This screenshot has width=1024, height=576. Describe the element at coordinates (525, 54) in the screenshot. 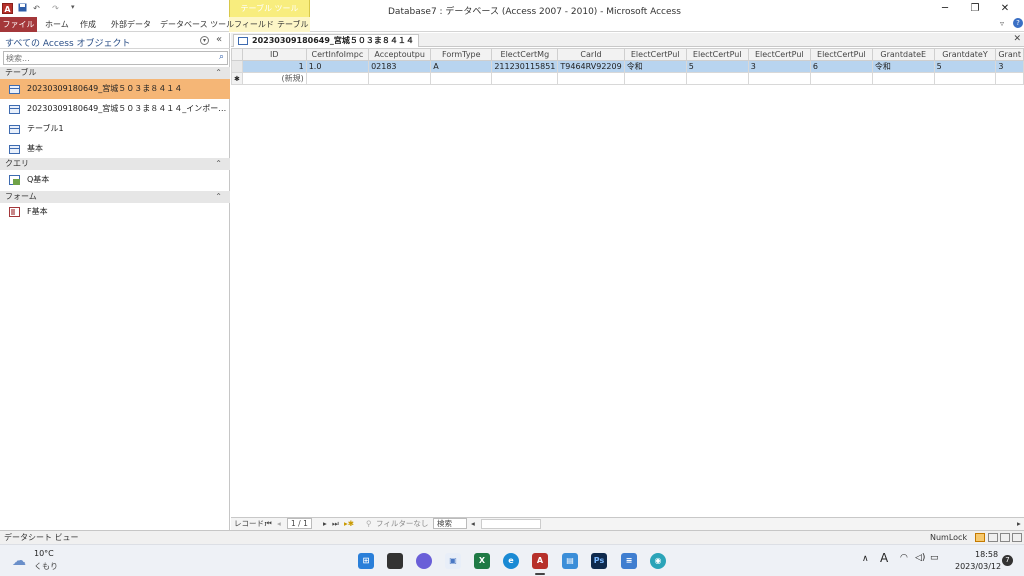

I see `column-header: ElectCertMg` at that location.